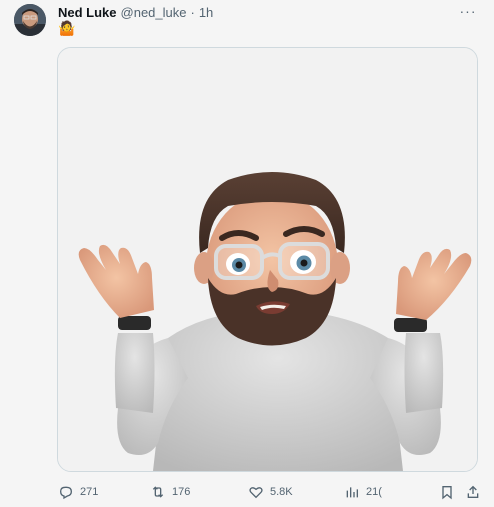 This screenshot has height=507, width=494. Describe the element at coordinates (256, 493) in the screenshot. I see `like-icon` at that location.